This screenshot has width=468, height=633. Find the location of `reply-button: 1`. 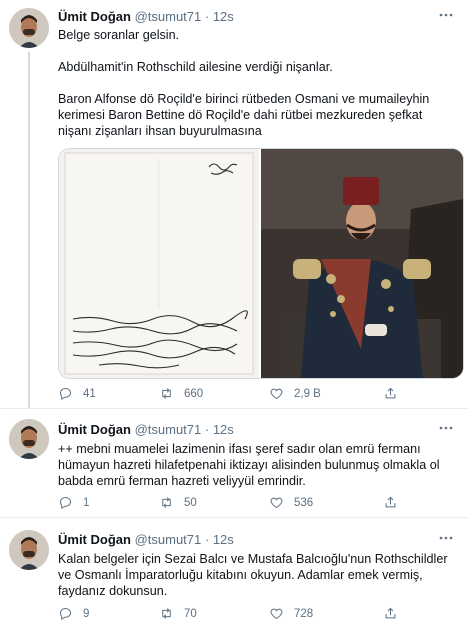

reply-button: 1 is located at coordinates (73, 502).